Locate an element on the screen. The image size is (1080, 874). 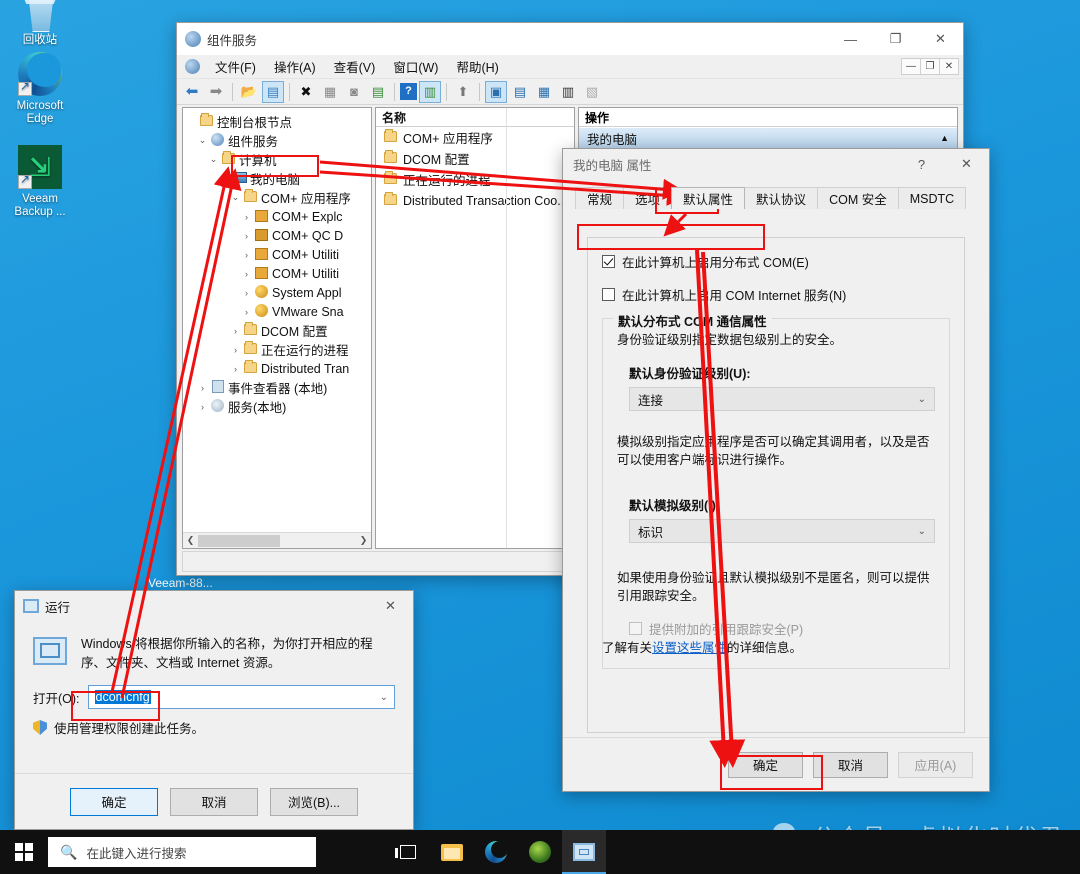
list-column-header: 名称 is located at coordinates (475, 328).